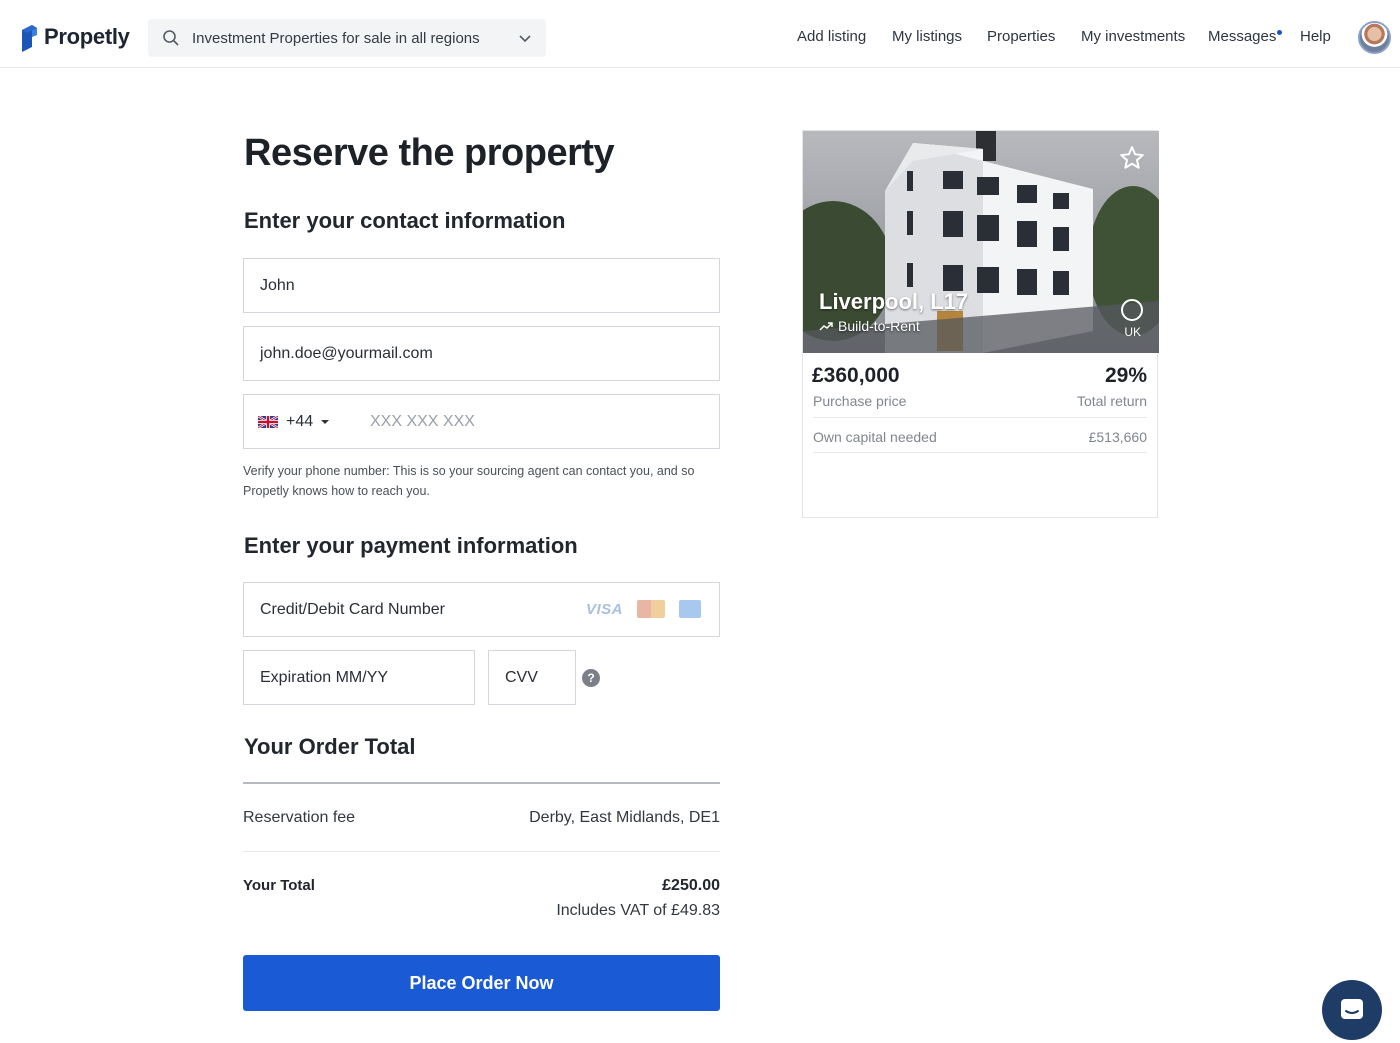  Describe the element at coordinates (268, 421) in the screenshot. I see `uk-flag-icon` at that location.